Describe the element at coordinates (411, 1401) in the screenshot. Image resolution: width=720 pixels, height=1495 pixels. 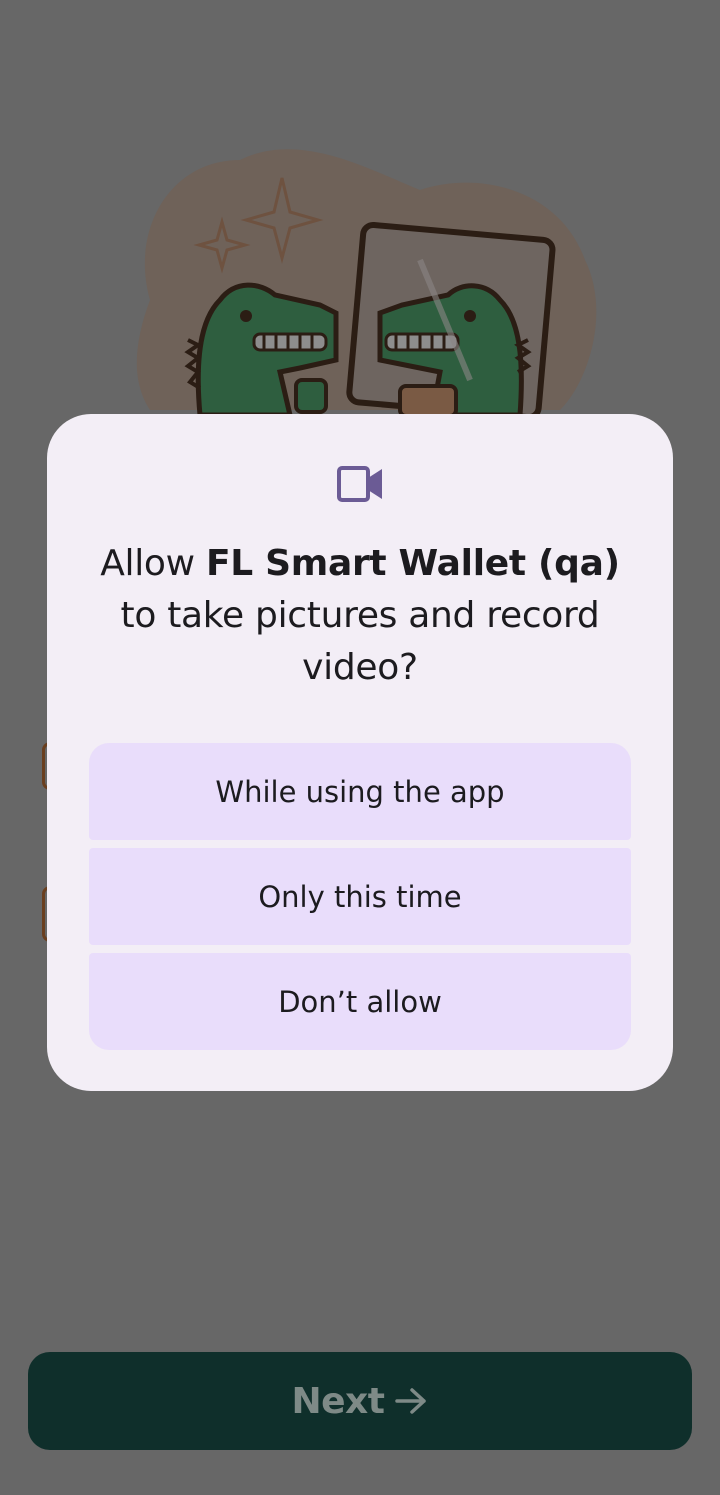
I see `arrow-right-icon` at that location.